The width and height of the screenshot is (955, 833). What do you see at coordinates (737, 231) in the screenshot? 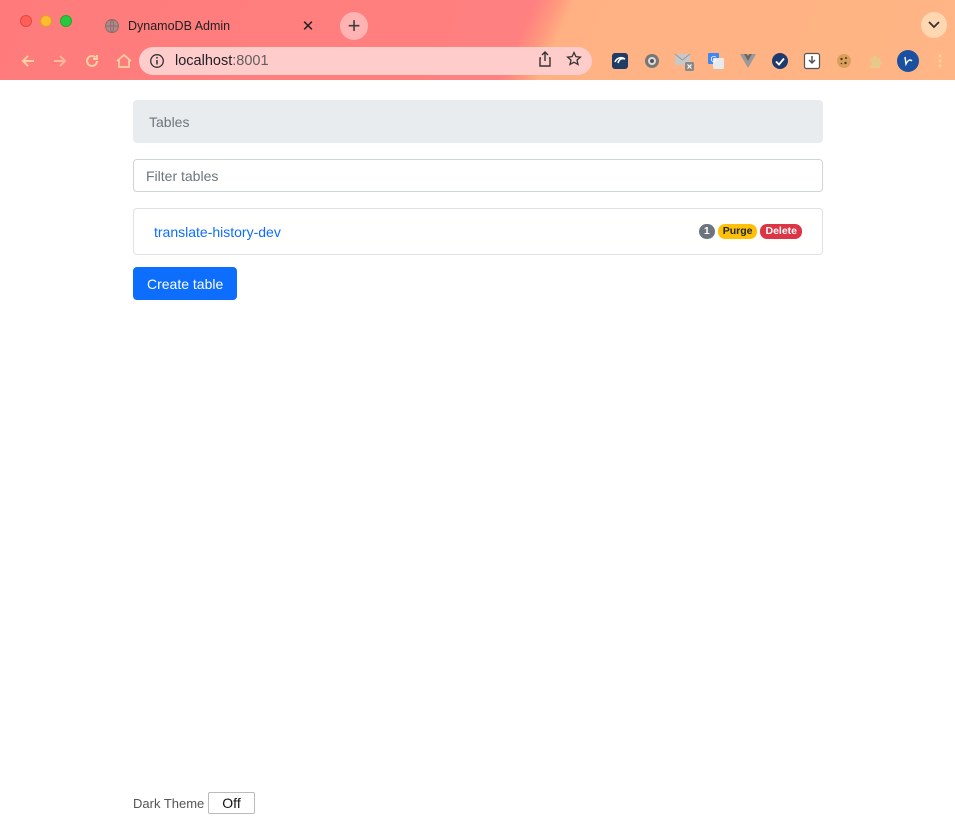
I see `purge-button: Purge` at bounding box center [737, 231].